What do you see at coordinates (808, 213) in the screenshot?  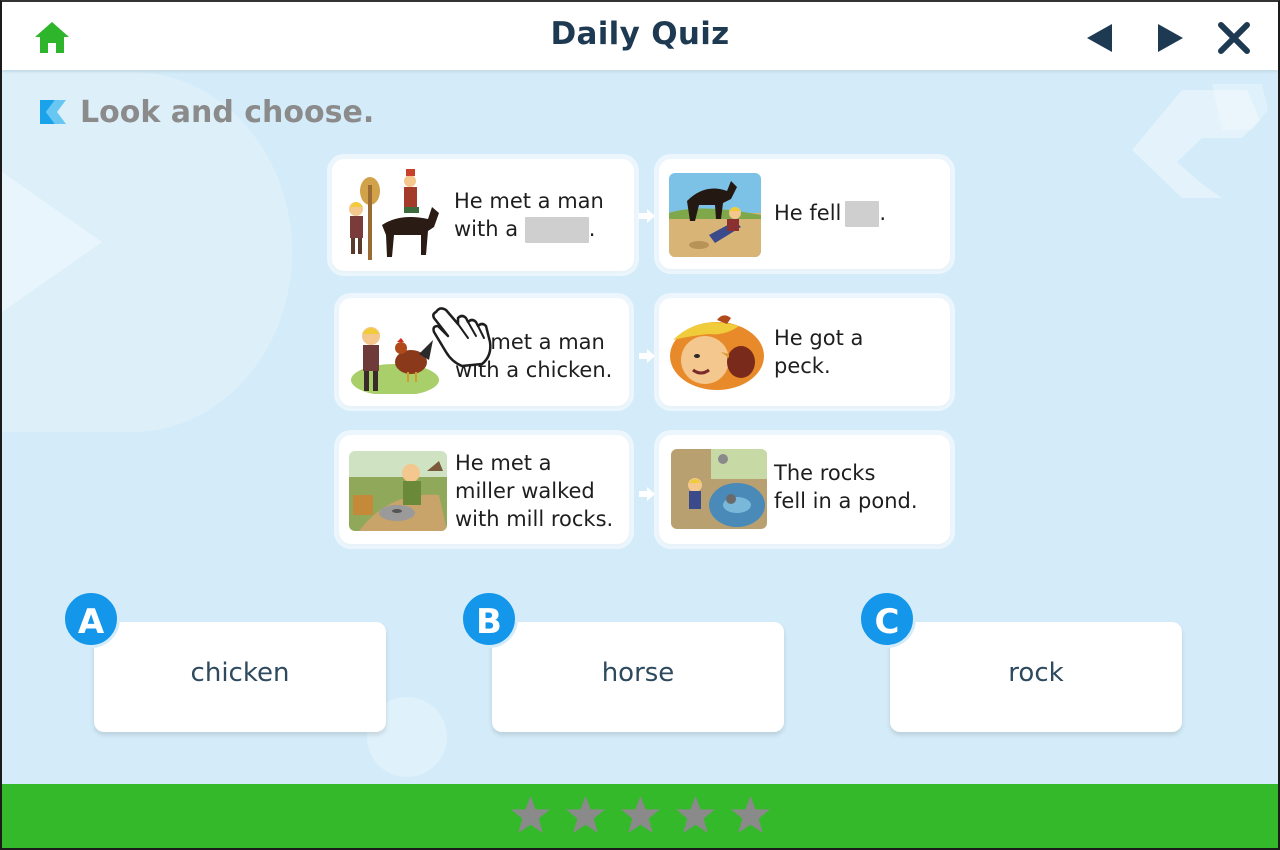 I see `story-text-segment: He fell` at bounding box center [808, 213].